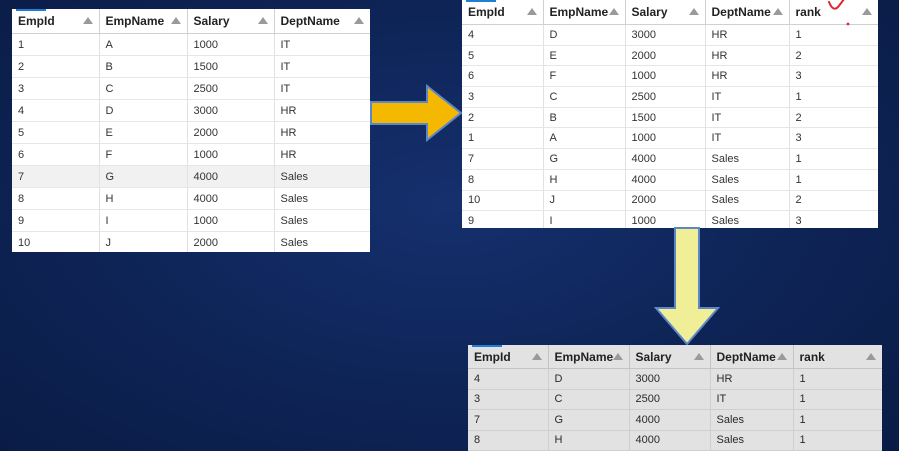 The image size is (899, 451). I want to click on table-row: 10 J 2000 Sales, so click(191, 241).